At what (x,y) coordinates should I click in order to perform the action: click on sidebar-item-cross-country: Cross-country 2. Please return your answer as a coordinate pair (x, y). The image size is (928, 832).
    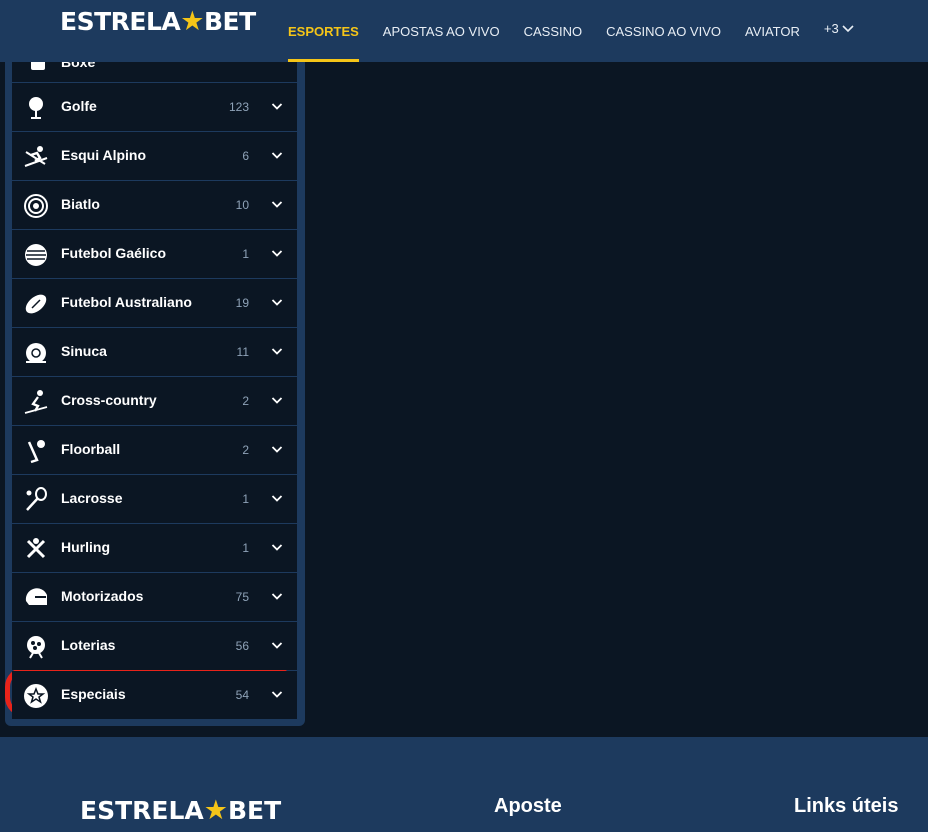
    Looking at the image, I should click on (154, 401).